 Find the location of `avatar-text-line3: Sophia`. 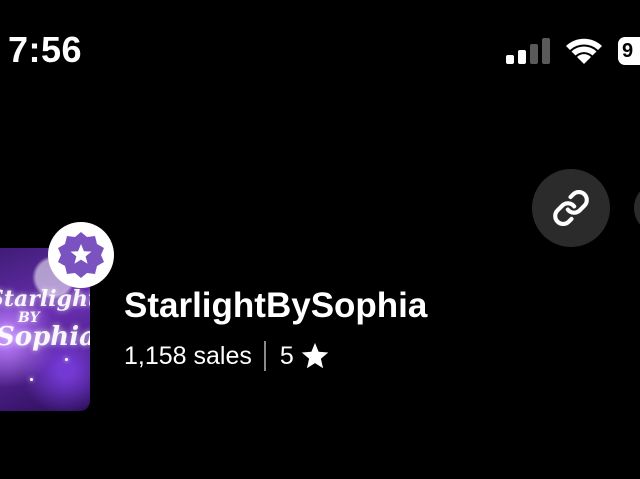

avatar-text-line3: Sophia is located at coordinates (45, 337).